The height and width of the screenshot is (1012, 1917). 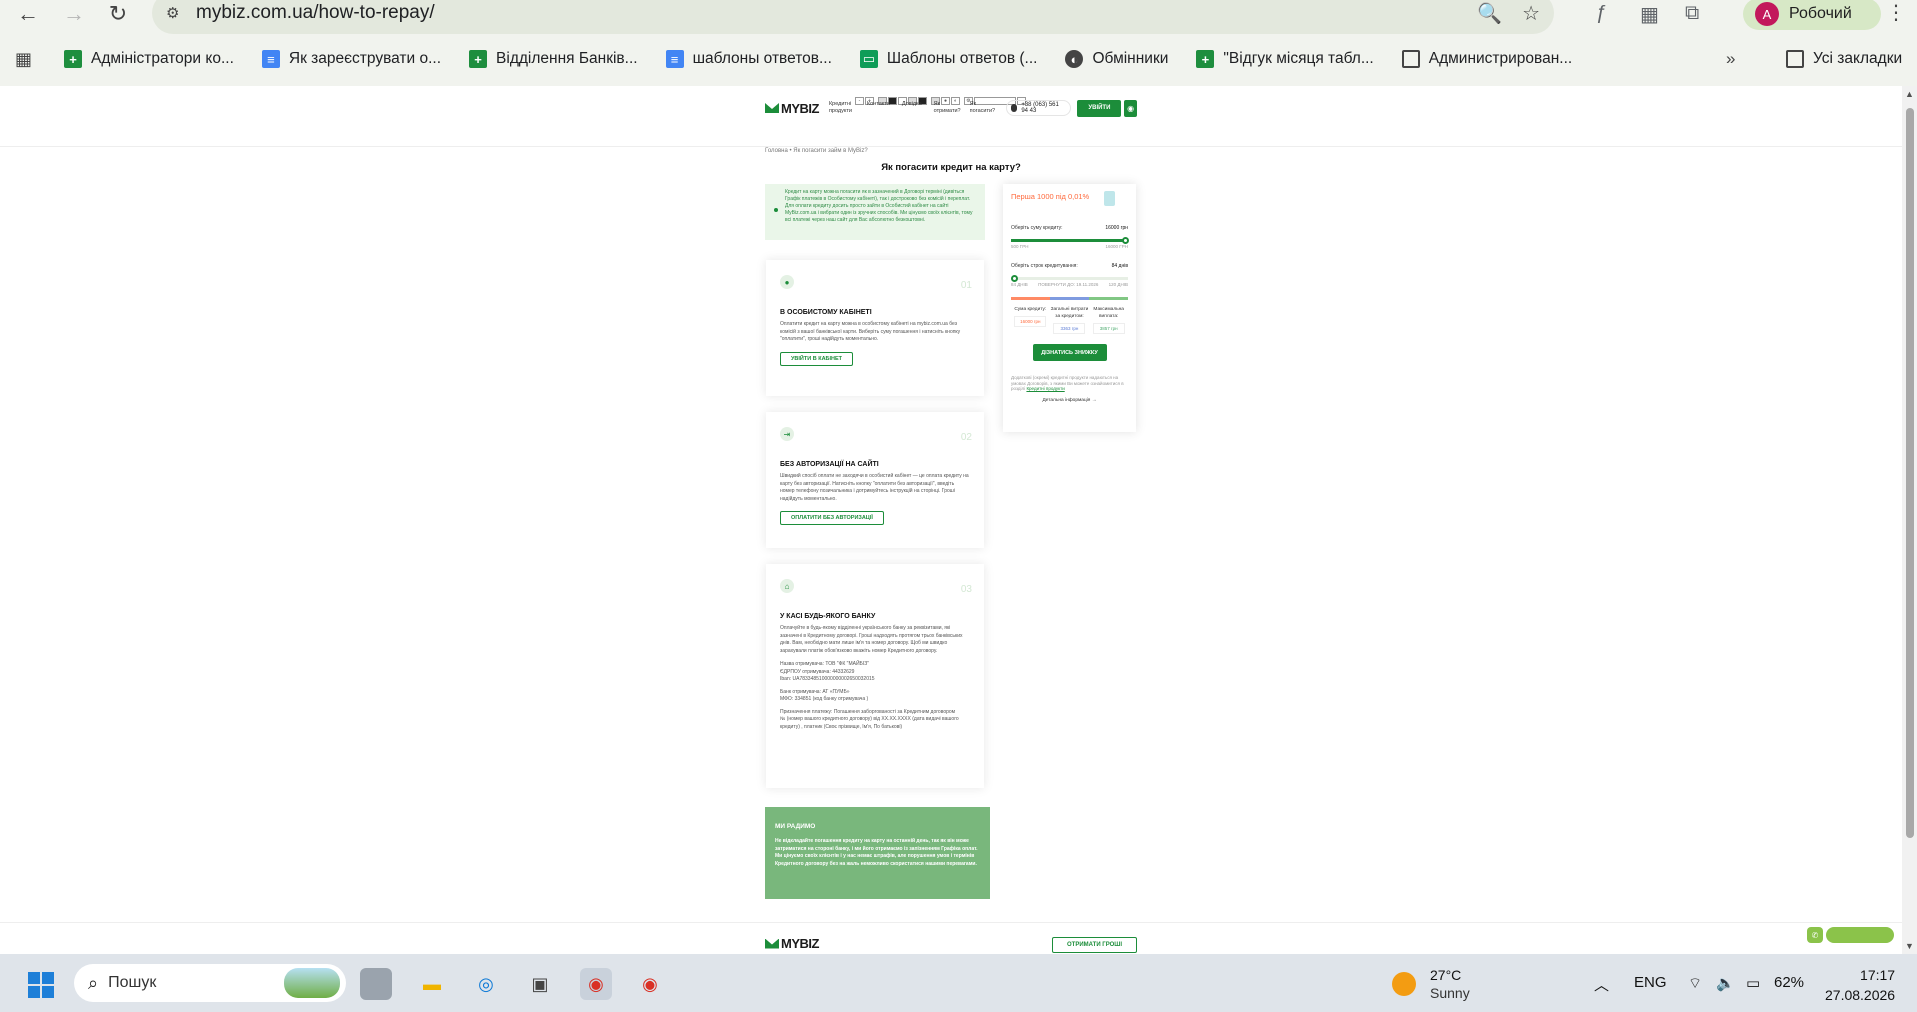 I want to click on search-icon: ⌕, so click(x=93, y=982).